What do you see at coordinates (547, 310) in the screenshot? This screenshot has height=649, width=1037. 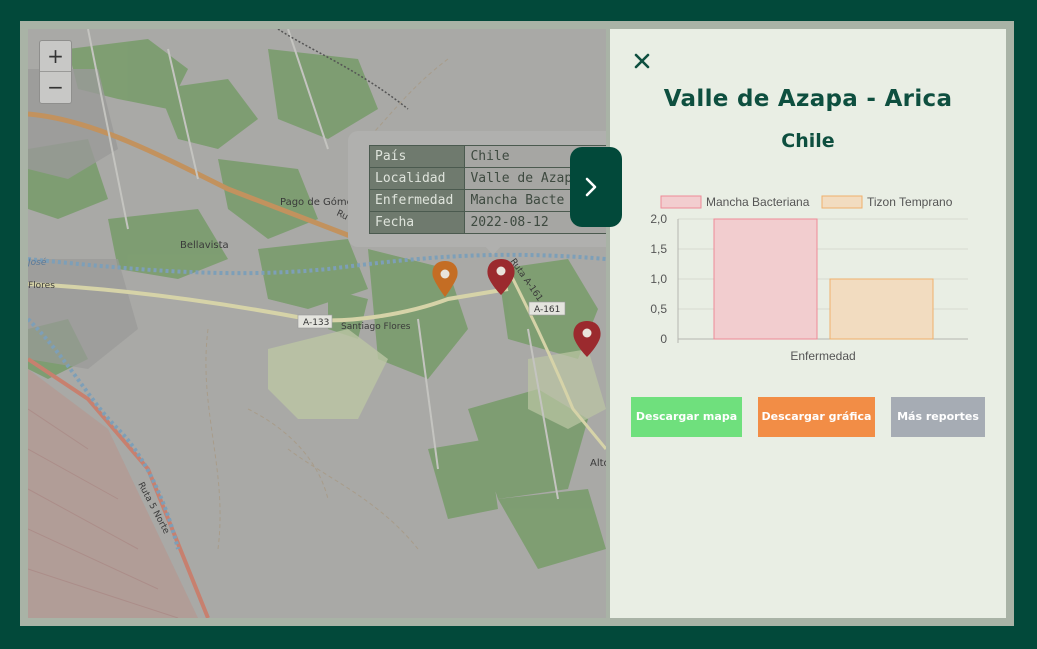 I see `label-a161: A-161` at bounding box center [547, 310].